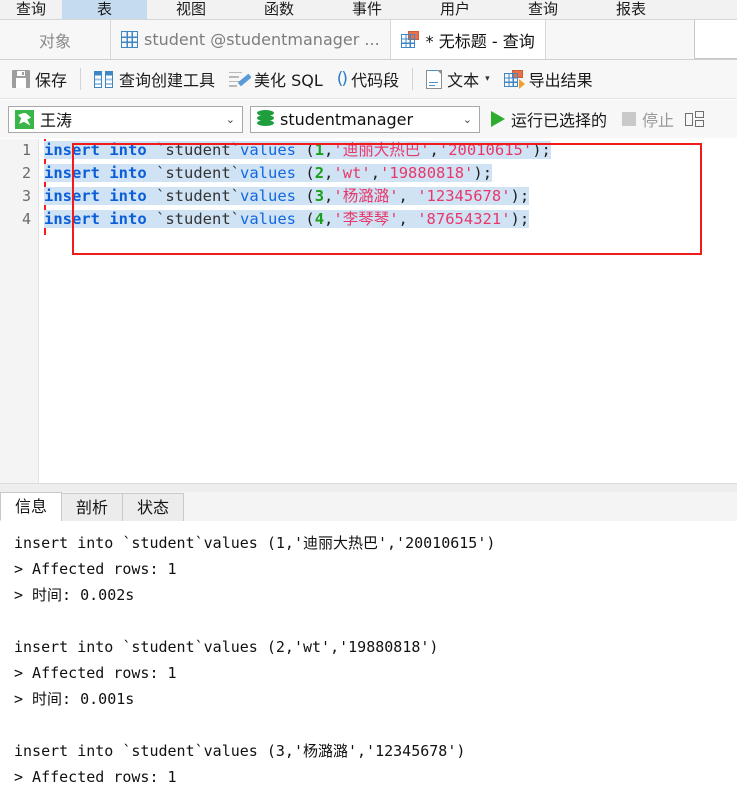  What do you see at coordinates (464, 219) in the screenshot?
I see `sql-token: '87654321'` at bounding box center [464, 219].